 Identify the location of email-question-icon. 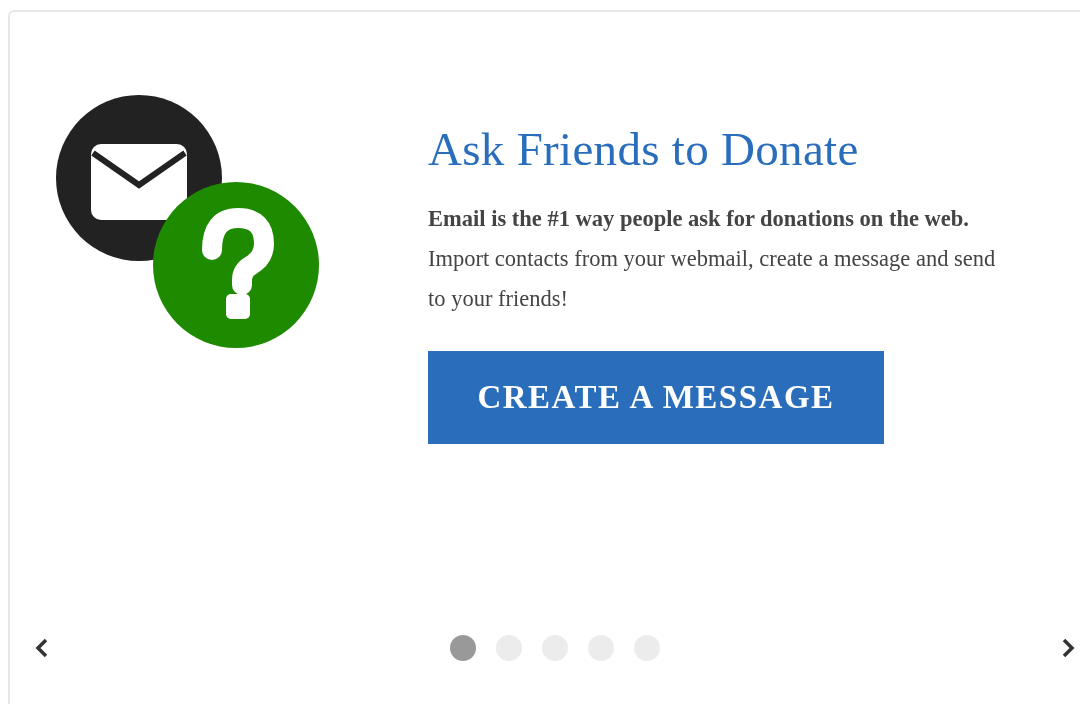
(188, 222).